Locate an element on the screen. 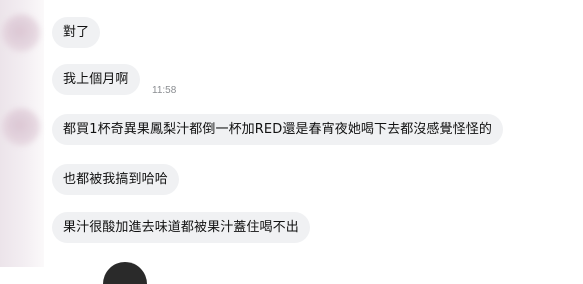 The image size is (583, 284). message-timestamp: 11:58 is located at coordinates (164, 90).